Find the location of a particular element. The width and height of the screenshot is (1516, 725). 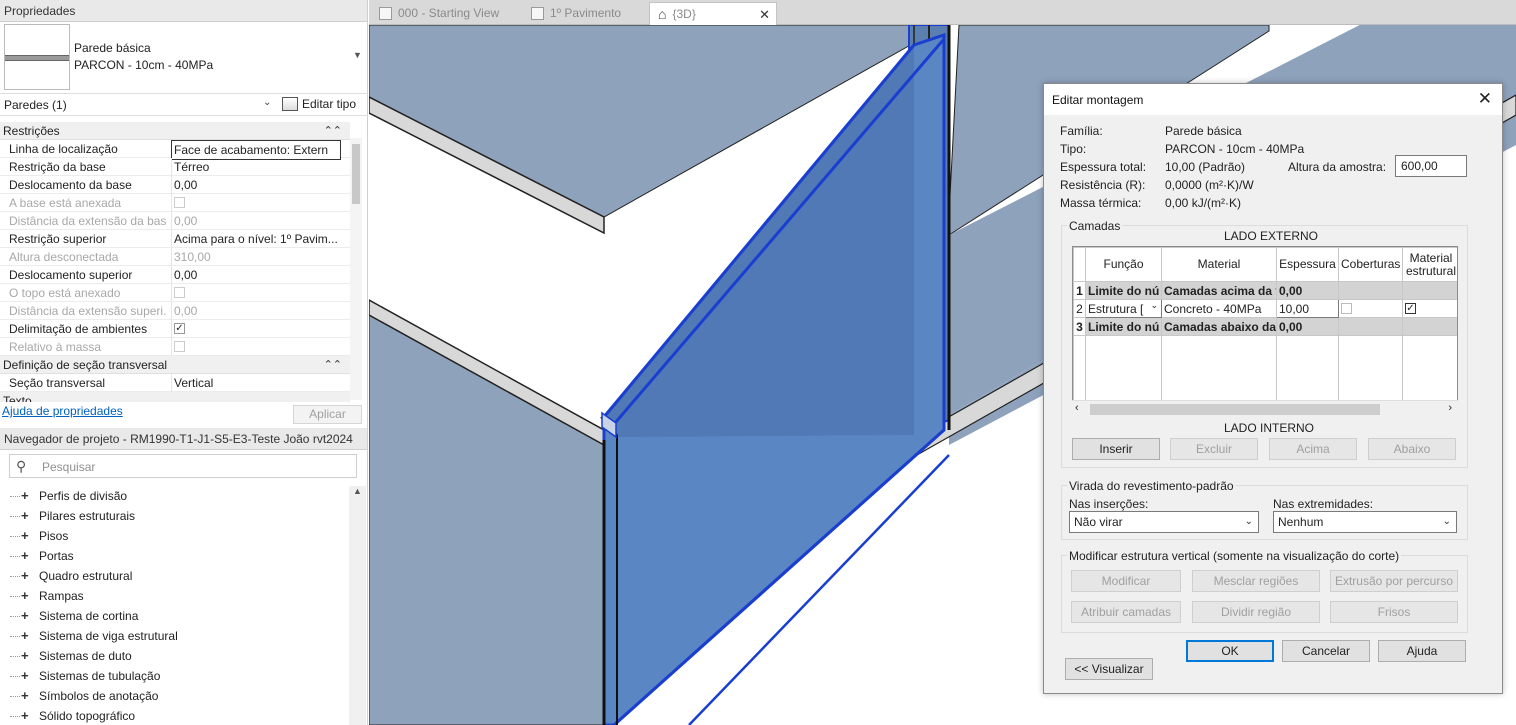

section-header: Definição de seção transversal ⌃⌃ is located at coordinates (175, 365).